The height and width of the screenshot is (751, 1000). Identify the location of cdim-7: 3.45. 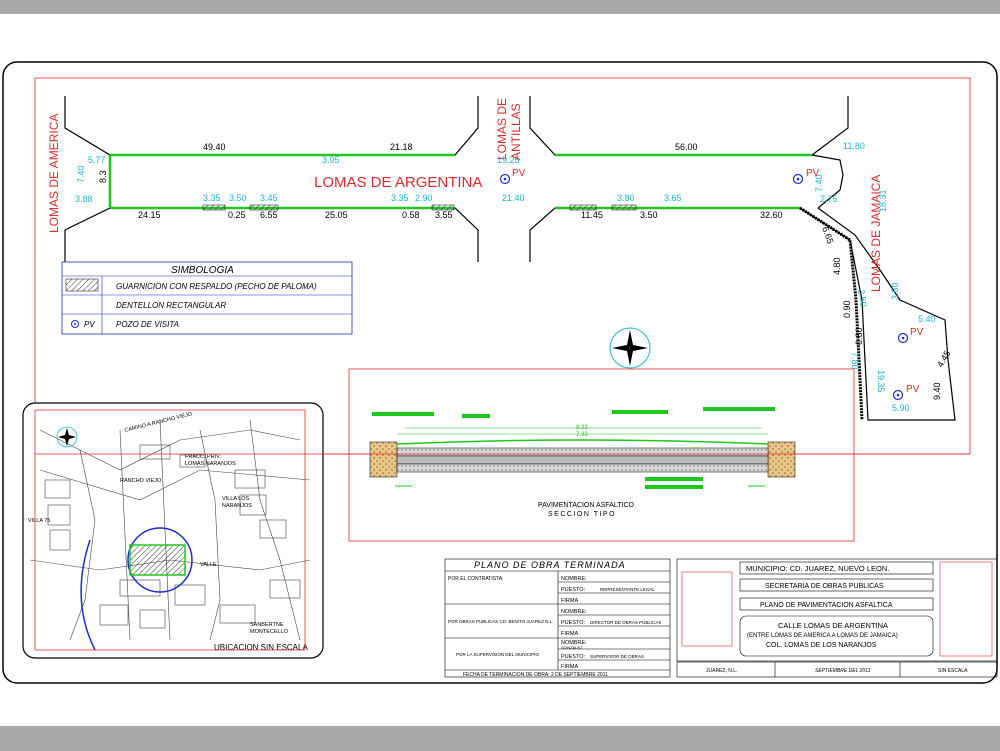
(269, 198).